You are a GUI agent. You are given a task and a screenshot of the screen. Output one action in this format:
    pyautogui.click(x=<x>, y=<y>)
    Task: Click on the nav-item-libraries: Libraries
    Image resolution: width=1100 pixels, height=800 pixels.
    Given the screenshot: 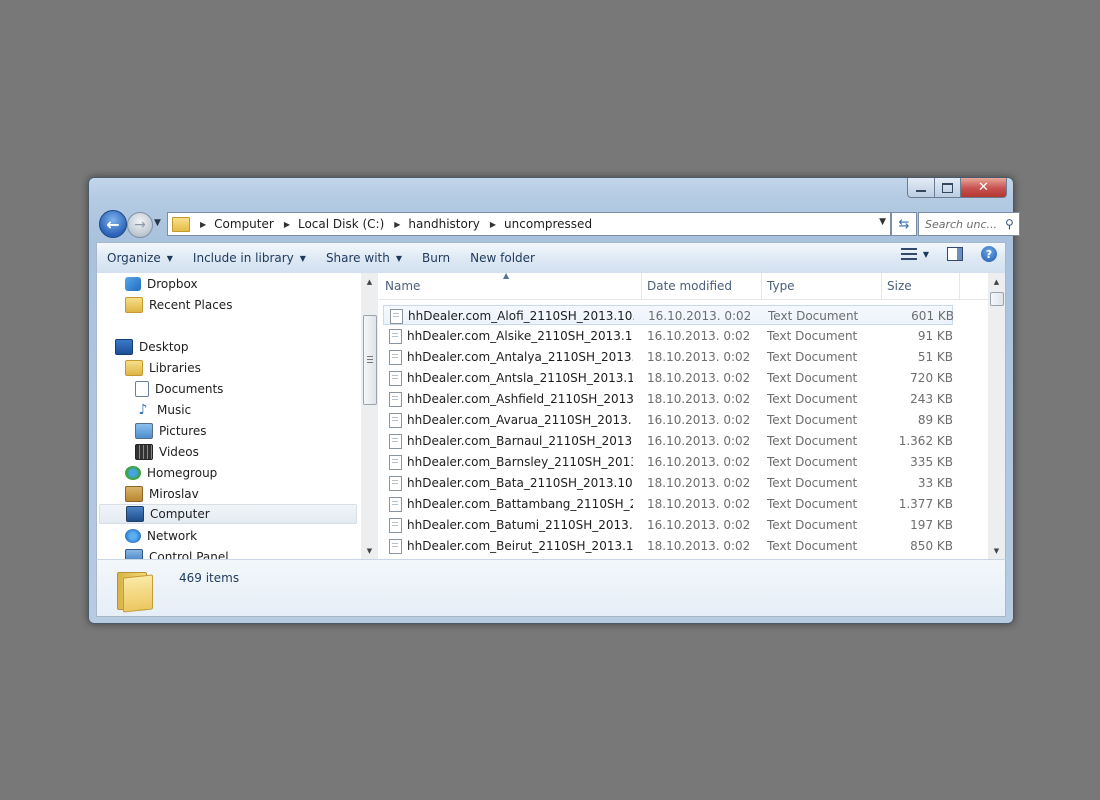 What is the action you would take?
    pyautogui.click(x=163, y=368)
    